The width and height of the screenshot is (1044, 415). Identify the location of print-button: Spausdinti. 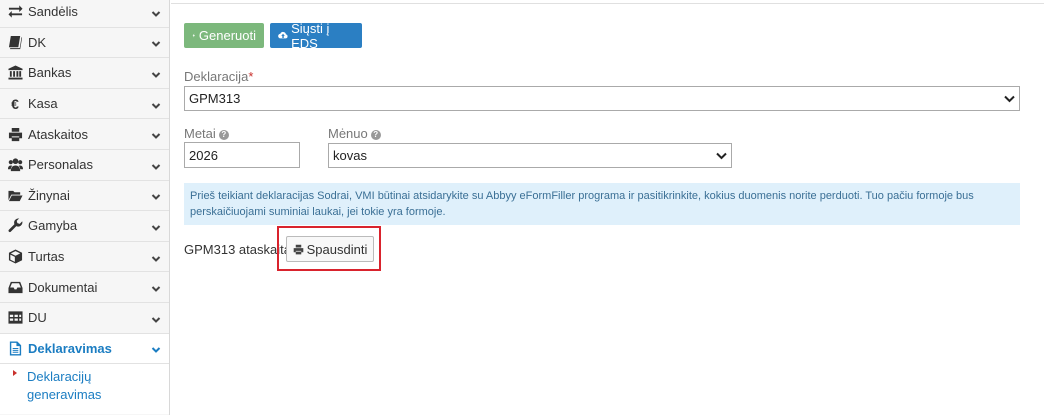
(330, 249).